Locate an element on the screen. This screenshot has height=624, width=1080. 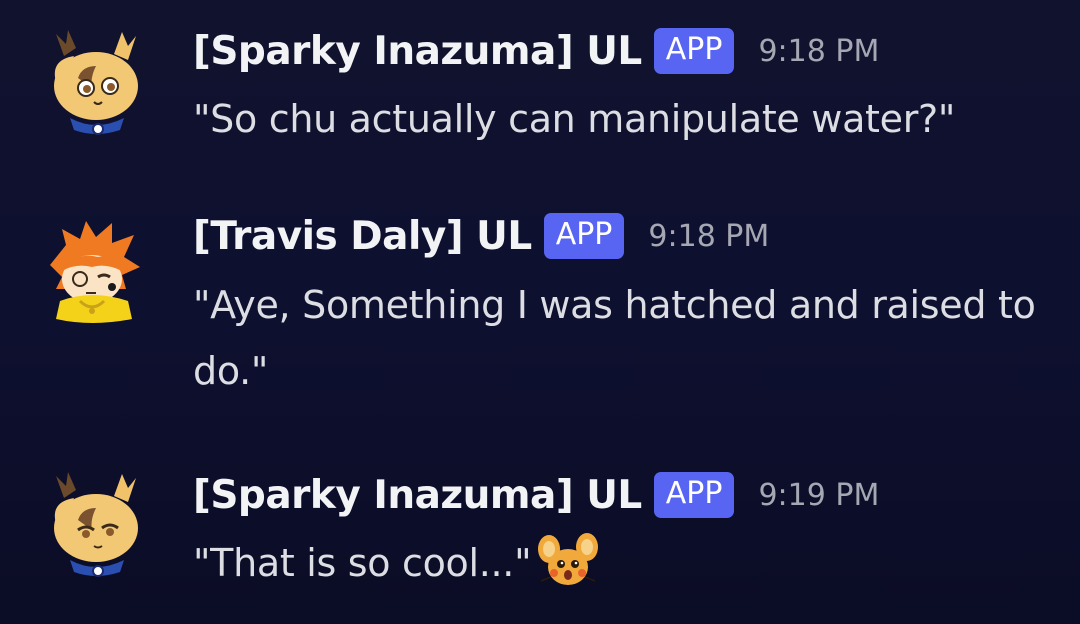
author-name: [Travis Daly] UL is located at coordinates (362, 236).